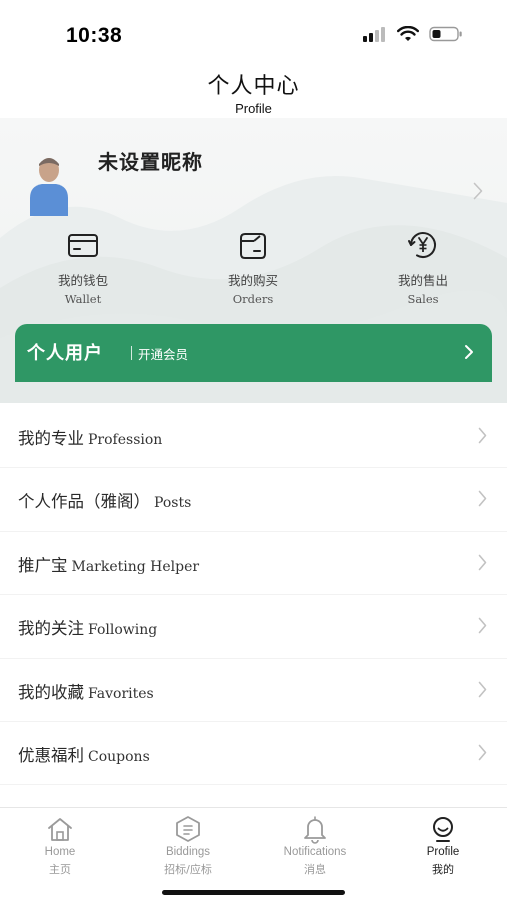  Describe the element at coordinates (83, 299) in the screenshot. I see `wallet-label-en: Wallet` at that location.